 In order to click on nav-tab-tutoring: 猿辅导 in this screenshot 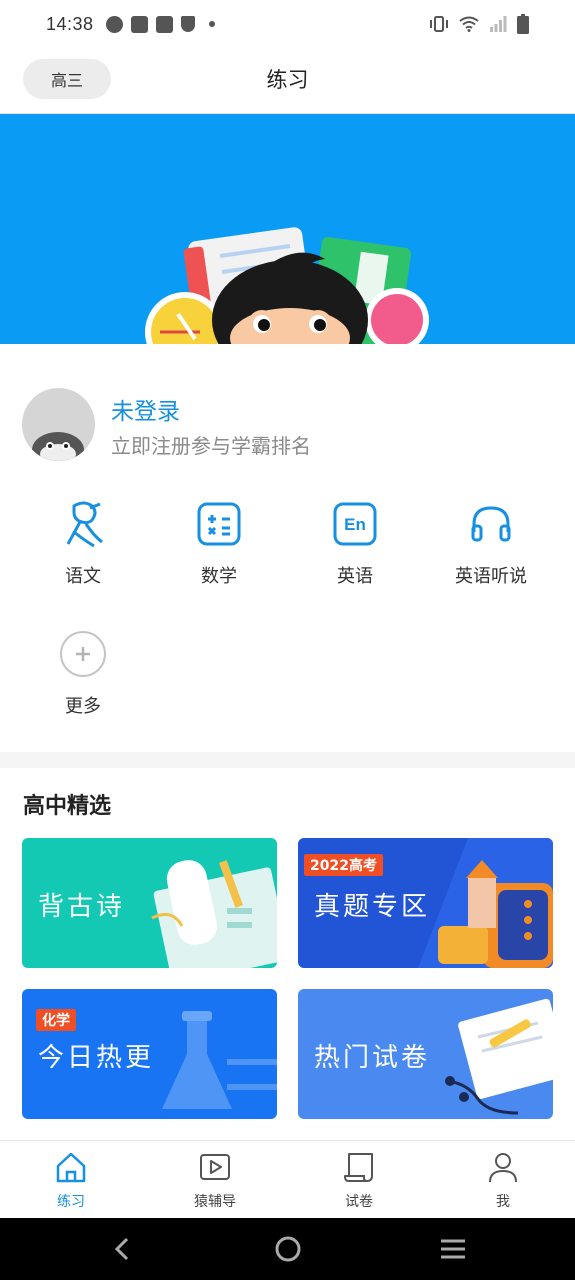, I will do `click(215, 1180)`.